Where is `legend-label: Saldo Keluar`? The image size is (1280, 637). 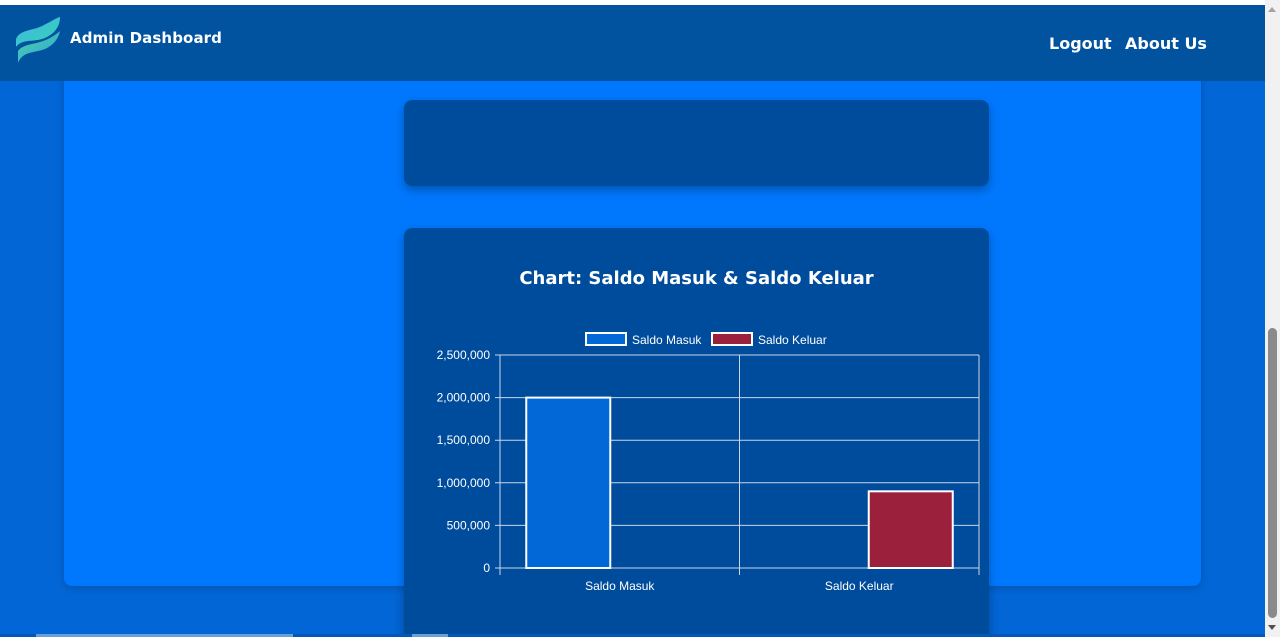 legend-label: Saldo Keluar is located at coordinates (792, 340).